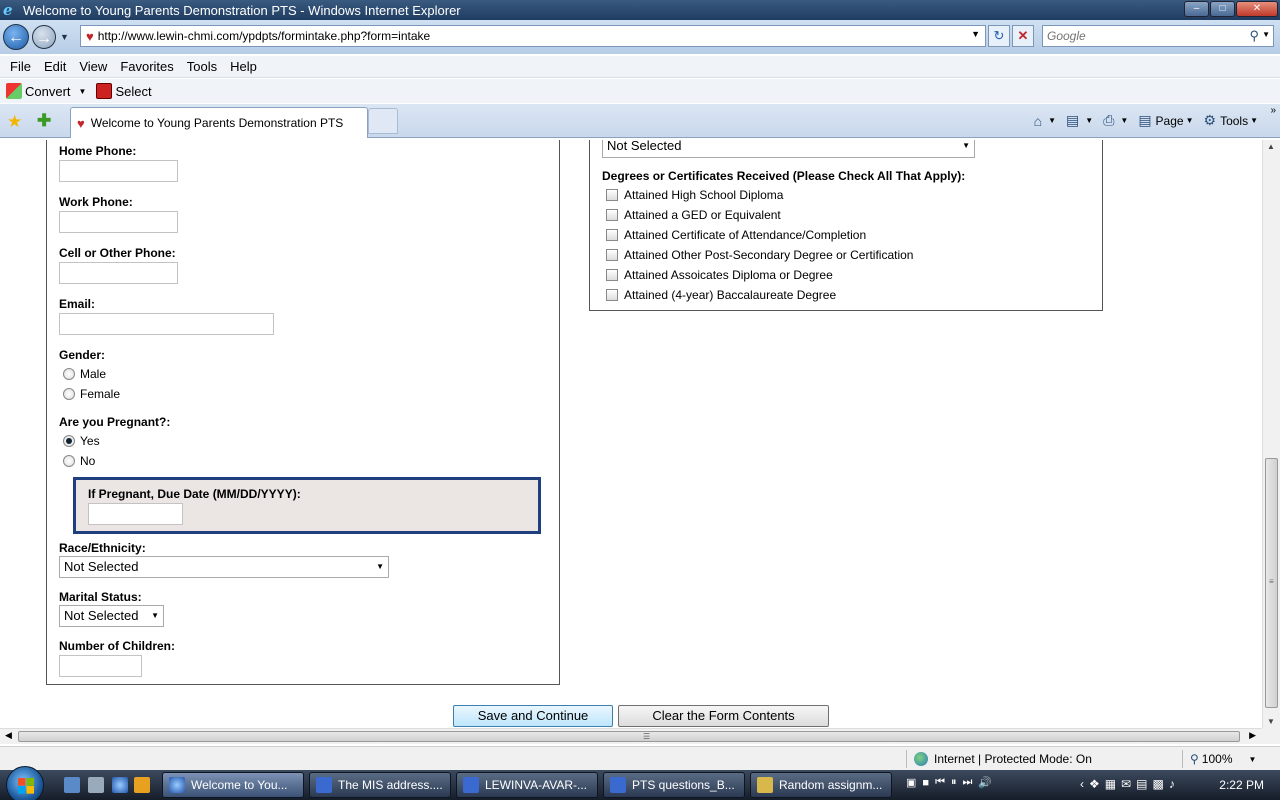 This screenshot has height=800, width=1280. What do you see at coordinates (96, 785) in the screenshot?
I see `switch-windows-icon` at bounding box center [96, 785].